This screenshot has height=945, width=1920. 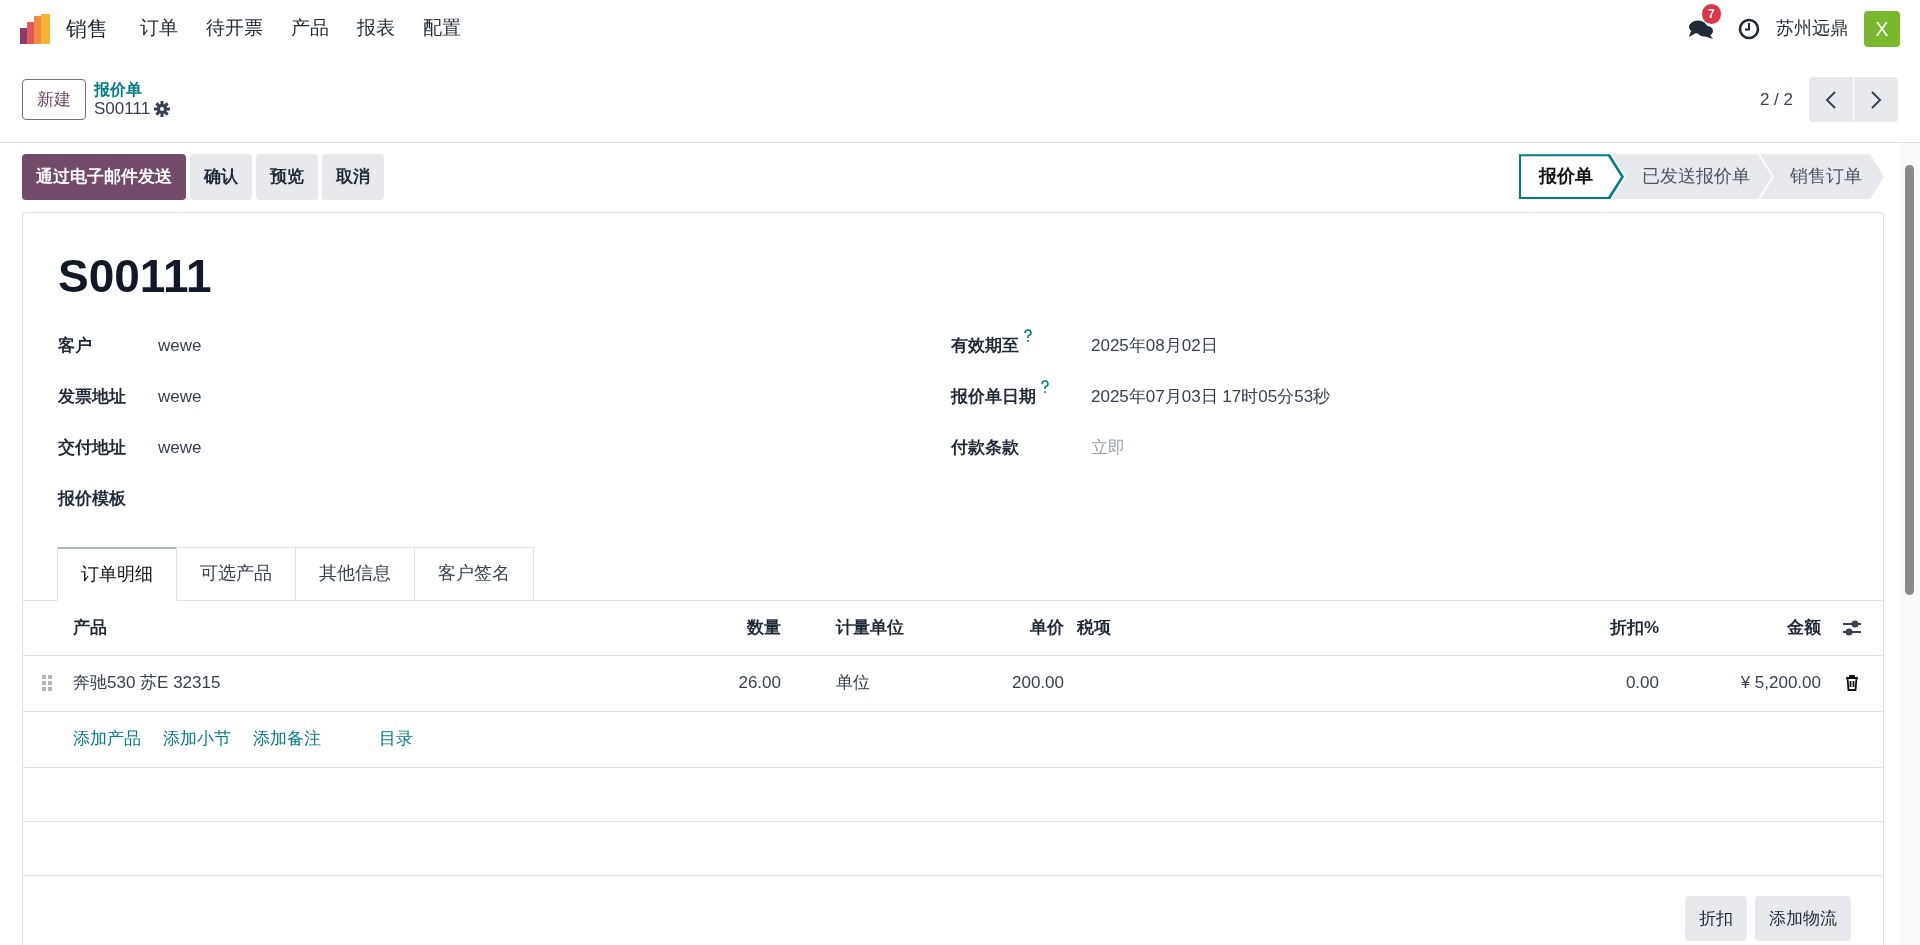 I want to click on company-name: 苏州远鼎, so click(x=1812, y=28).